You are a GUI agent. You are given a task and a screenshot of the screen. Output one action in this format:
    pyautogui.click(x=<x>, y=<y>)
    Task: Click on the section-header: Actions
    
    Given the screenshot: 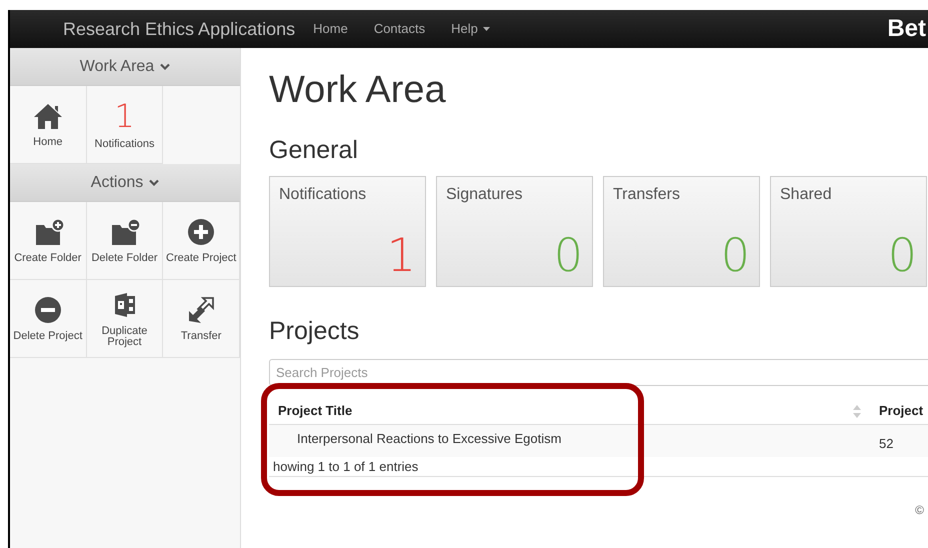 What is the action you would take?
    pyautogui.click(x=125, y=183)
    